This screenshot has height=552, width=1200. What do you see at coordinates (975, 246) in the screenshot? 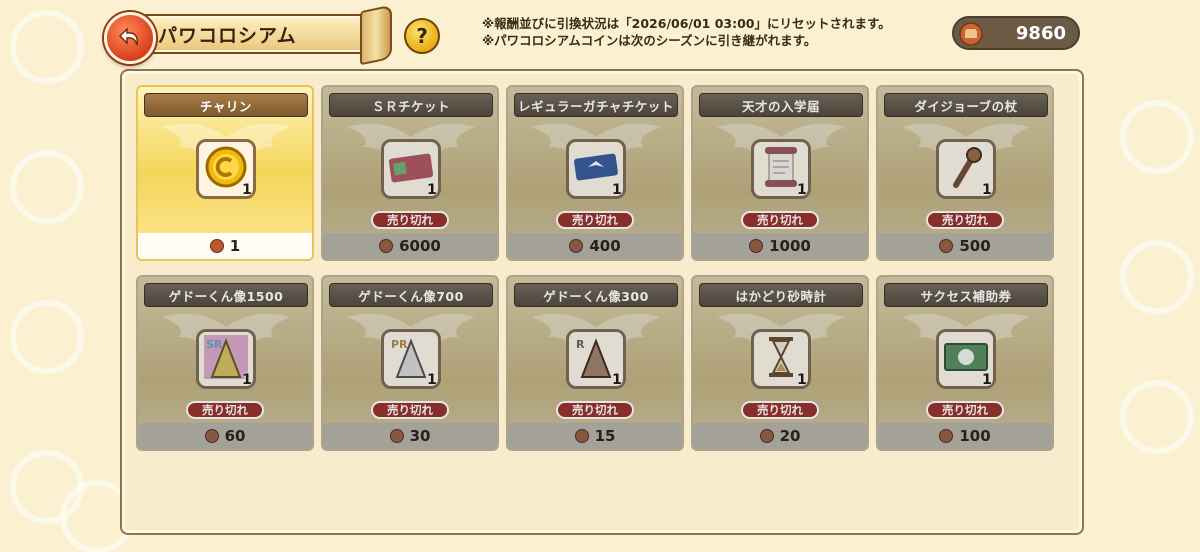
I see `item-price: 500` at bounding box center [975, 246].